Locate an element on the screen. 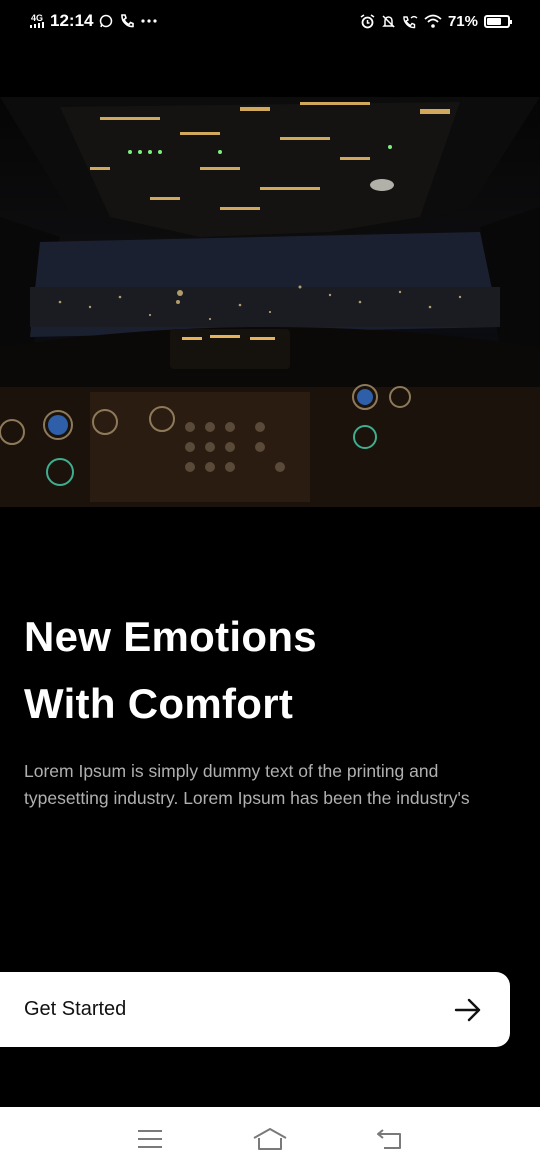 The height and width of the screenshot is (1170, 540). status-left: 4G 12:14 is located at coordinates (94, 21).